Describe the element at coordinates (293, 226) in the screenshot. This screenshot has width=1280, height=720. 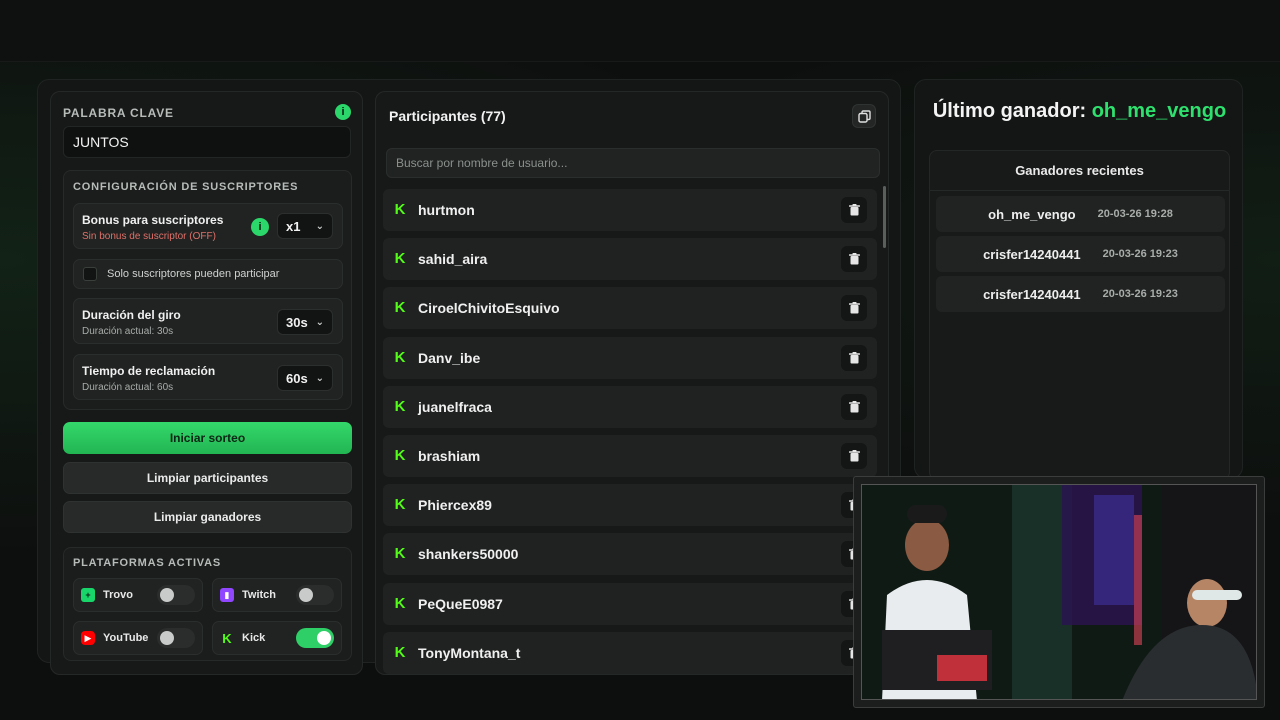
I see `bonus-select-value: x1` at that location.